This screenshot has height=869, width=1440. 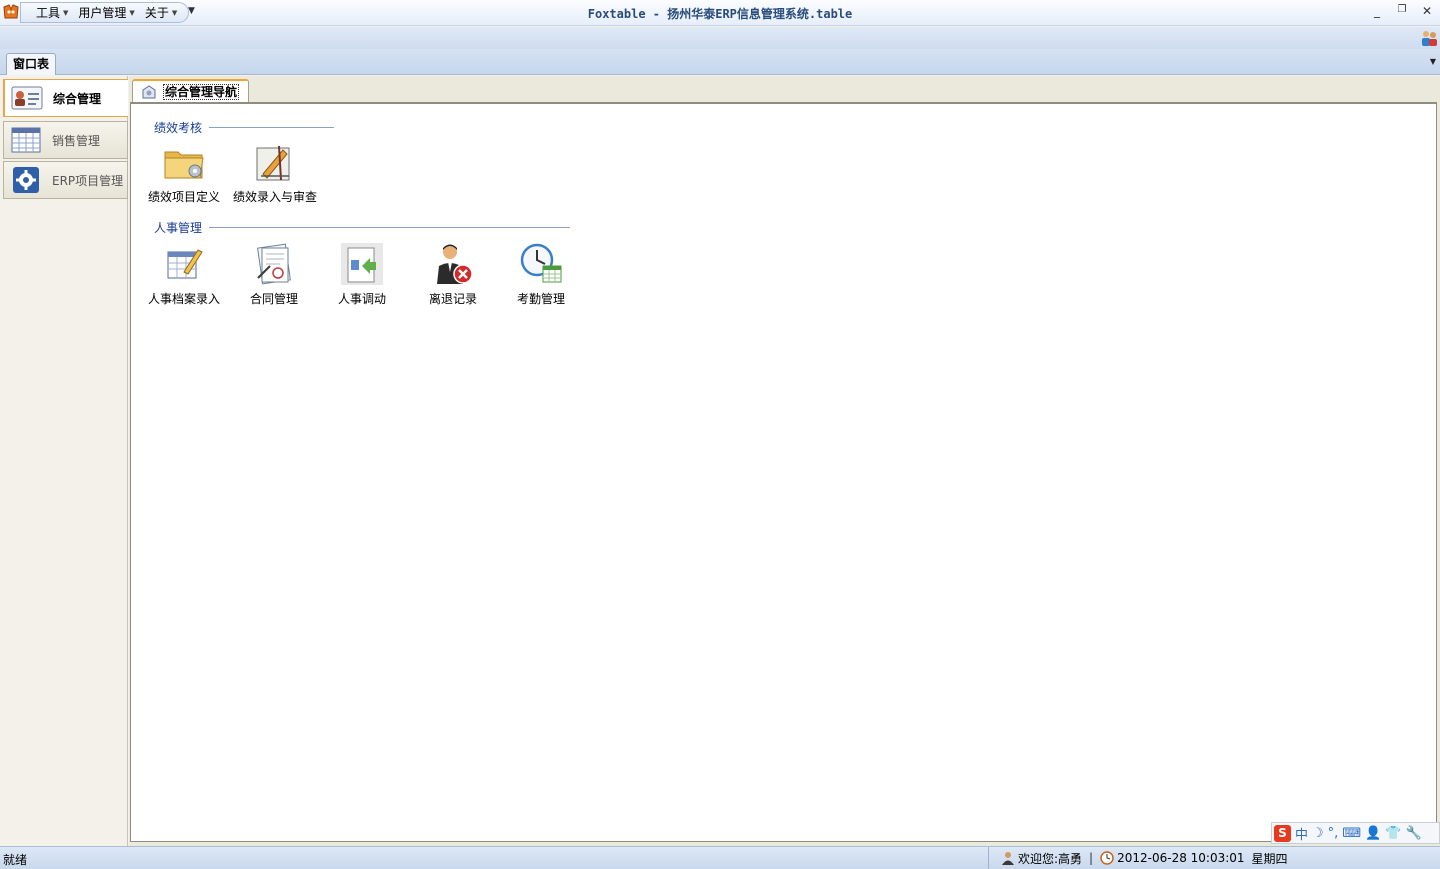 What do you see at coordinates (1318, 833) in the screenshot?
I see `moon-icon: ☽` at bounding box center [1318, 833].